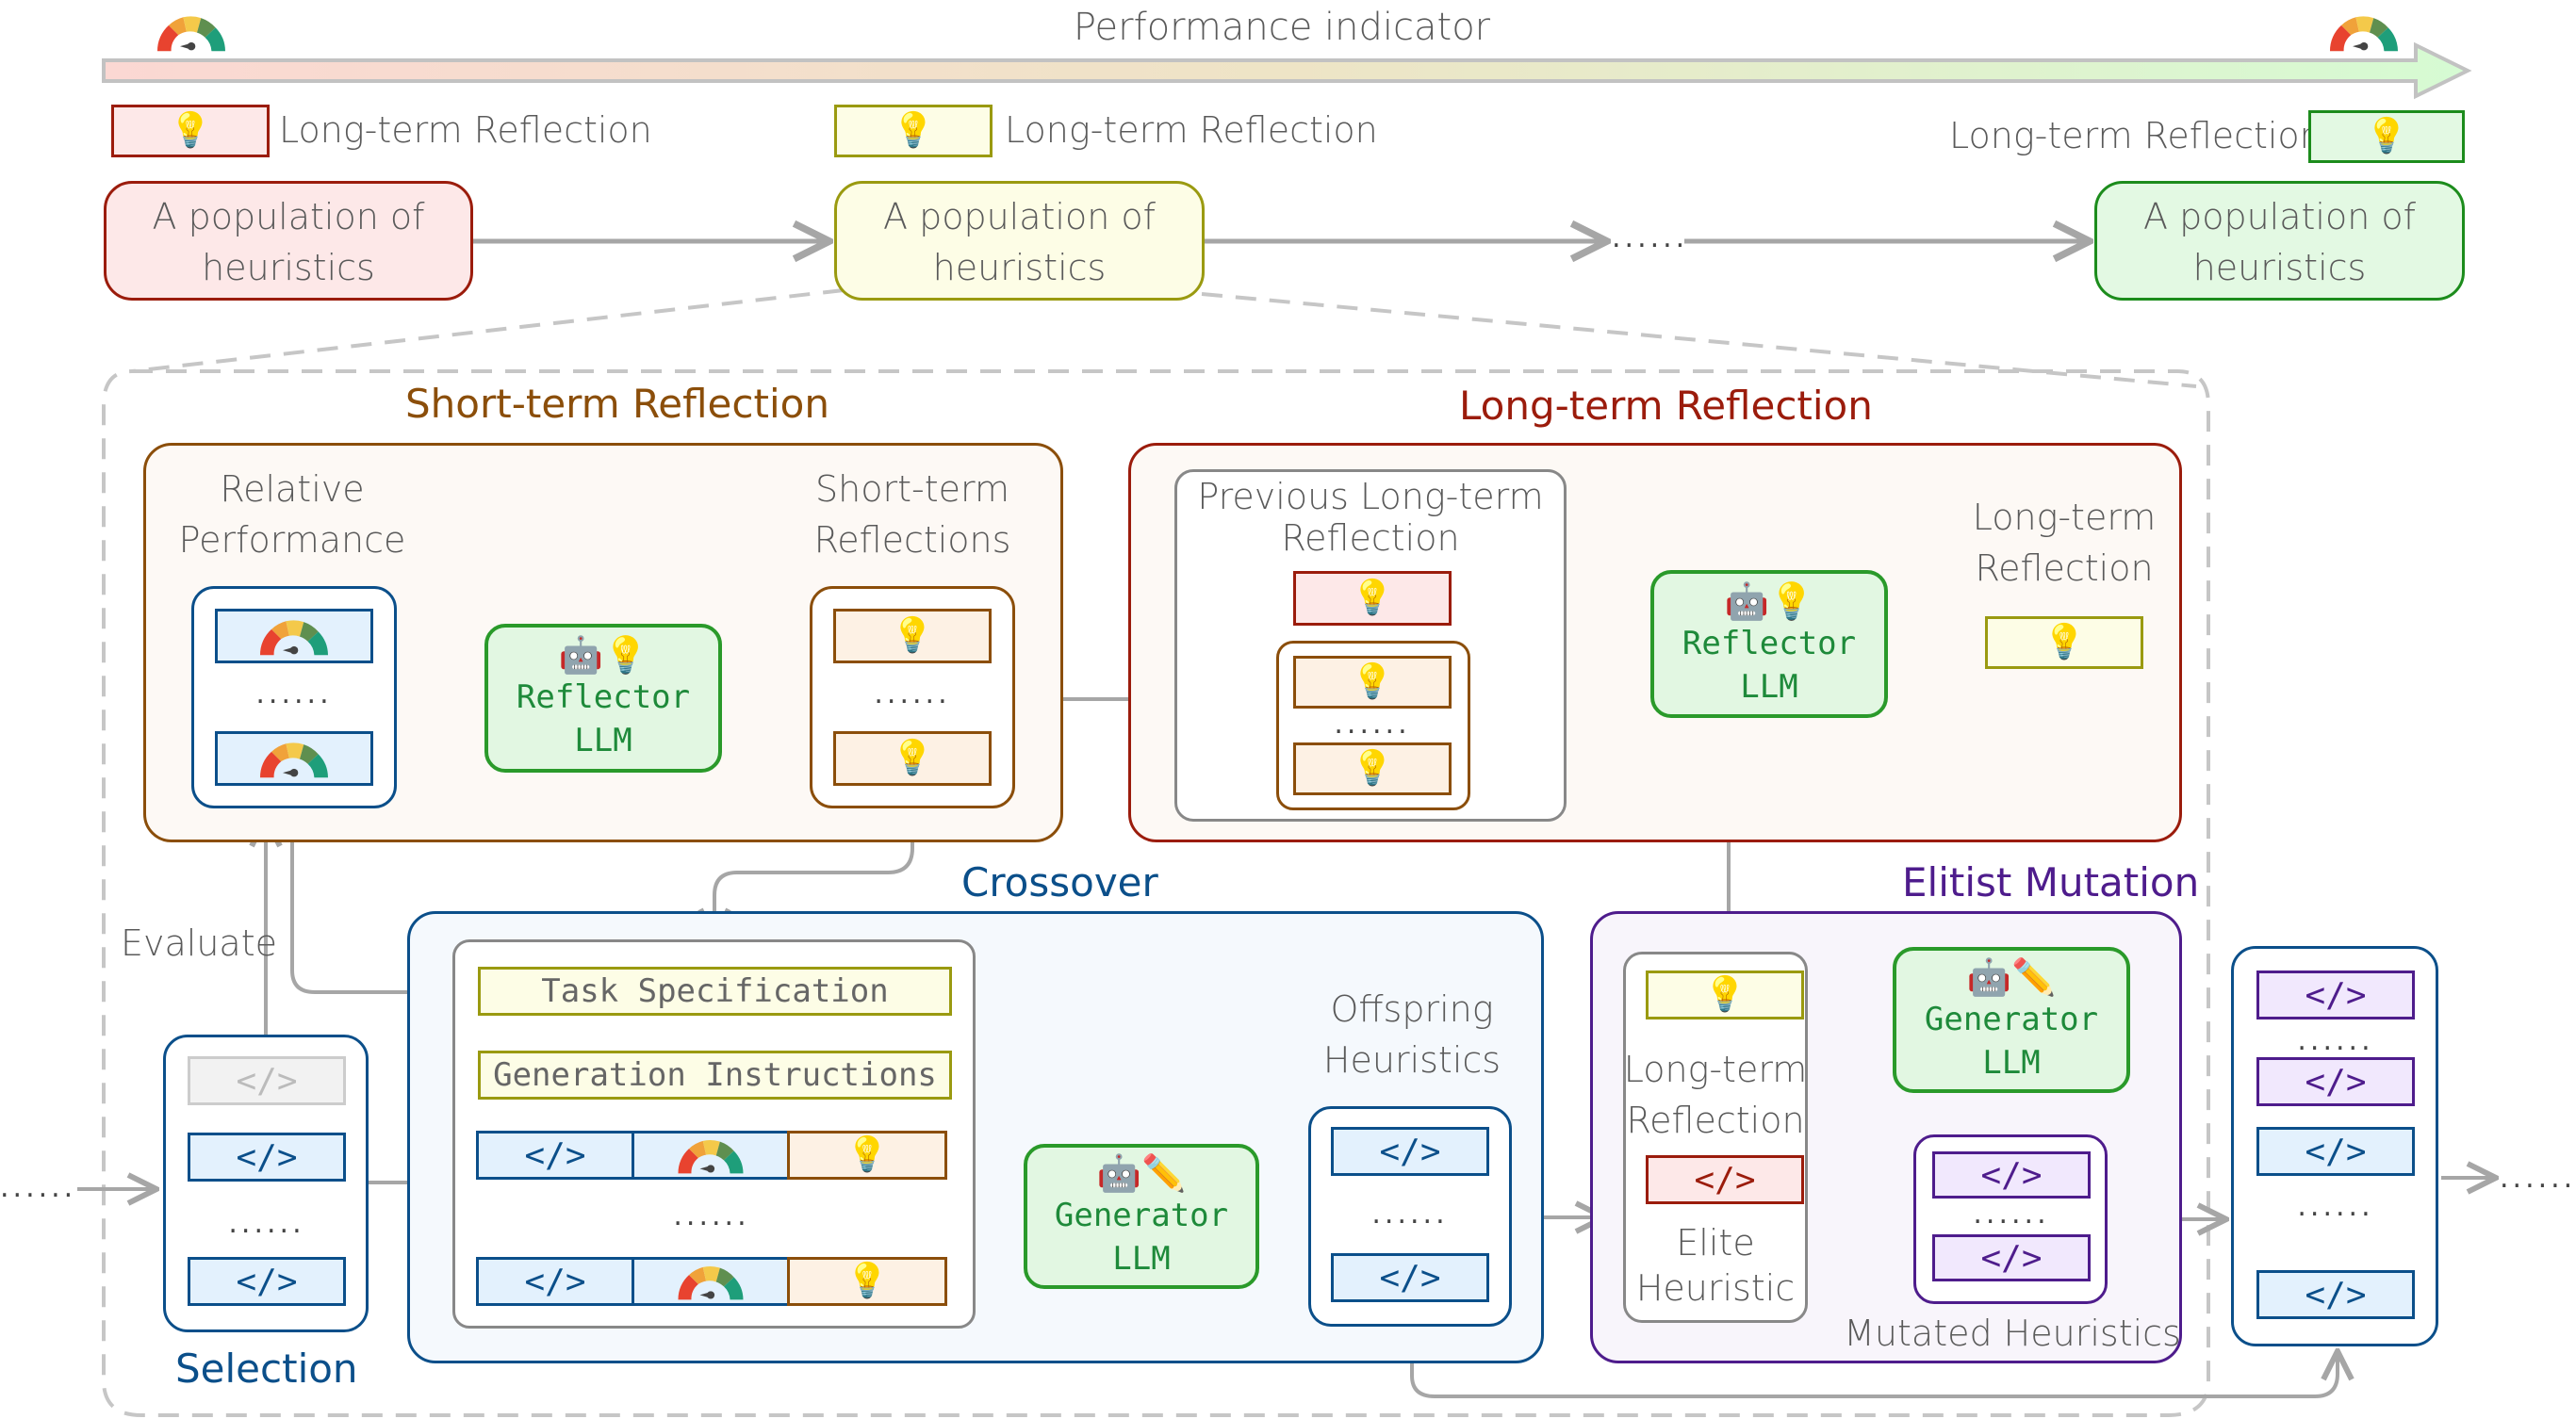  What do you see at coordinates (1191, 130) in the screenshot?
I see `legend-label-yellow: Long-term Reflection` at bounding box center [1191, 130].